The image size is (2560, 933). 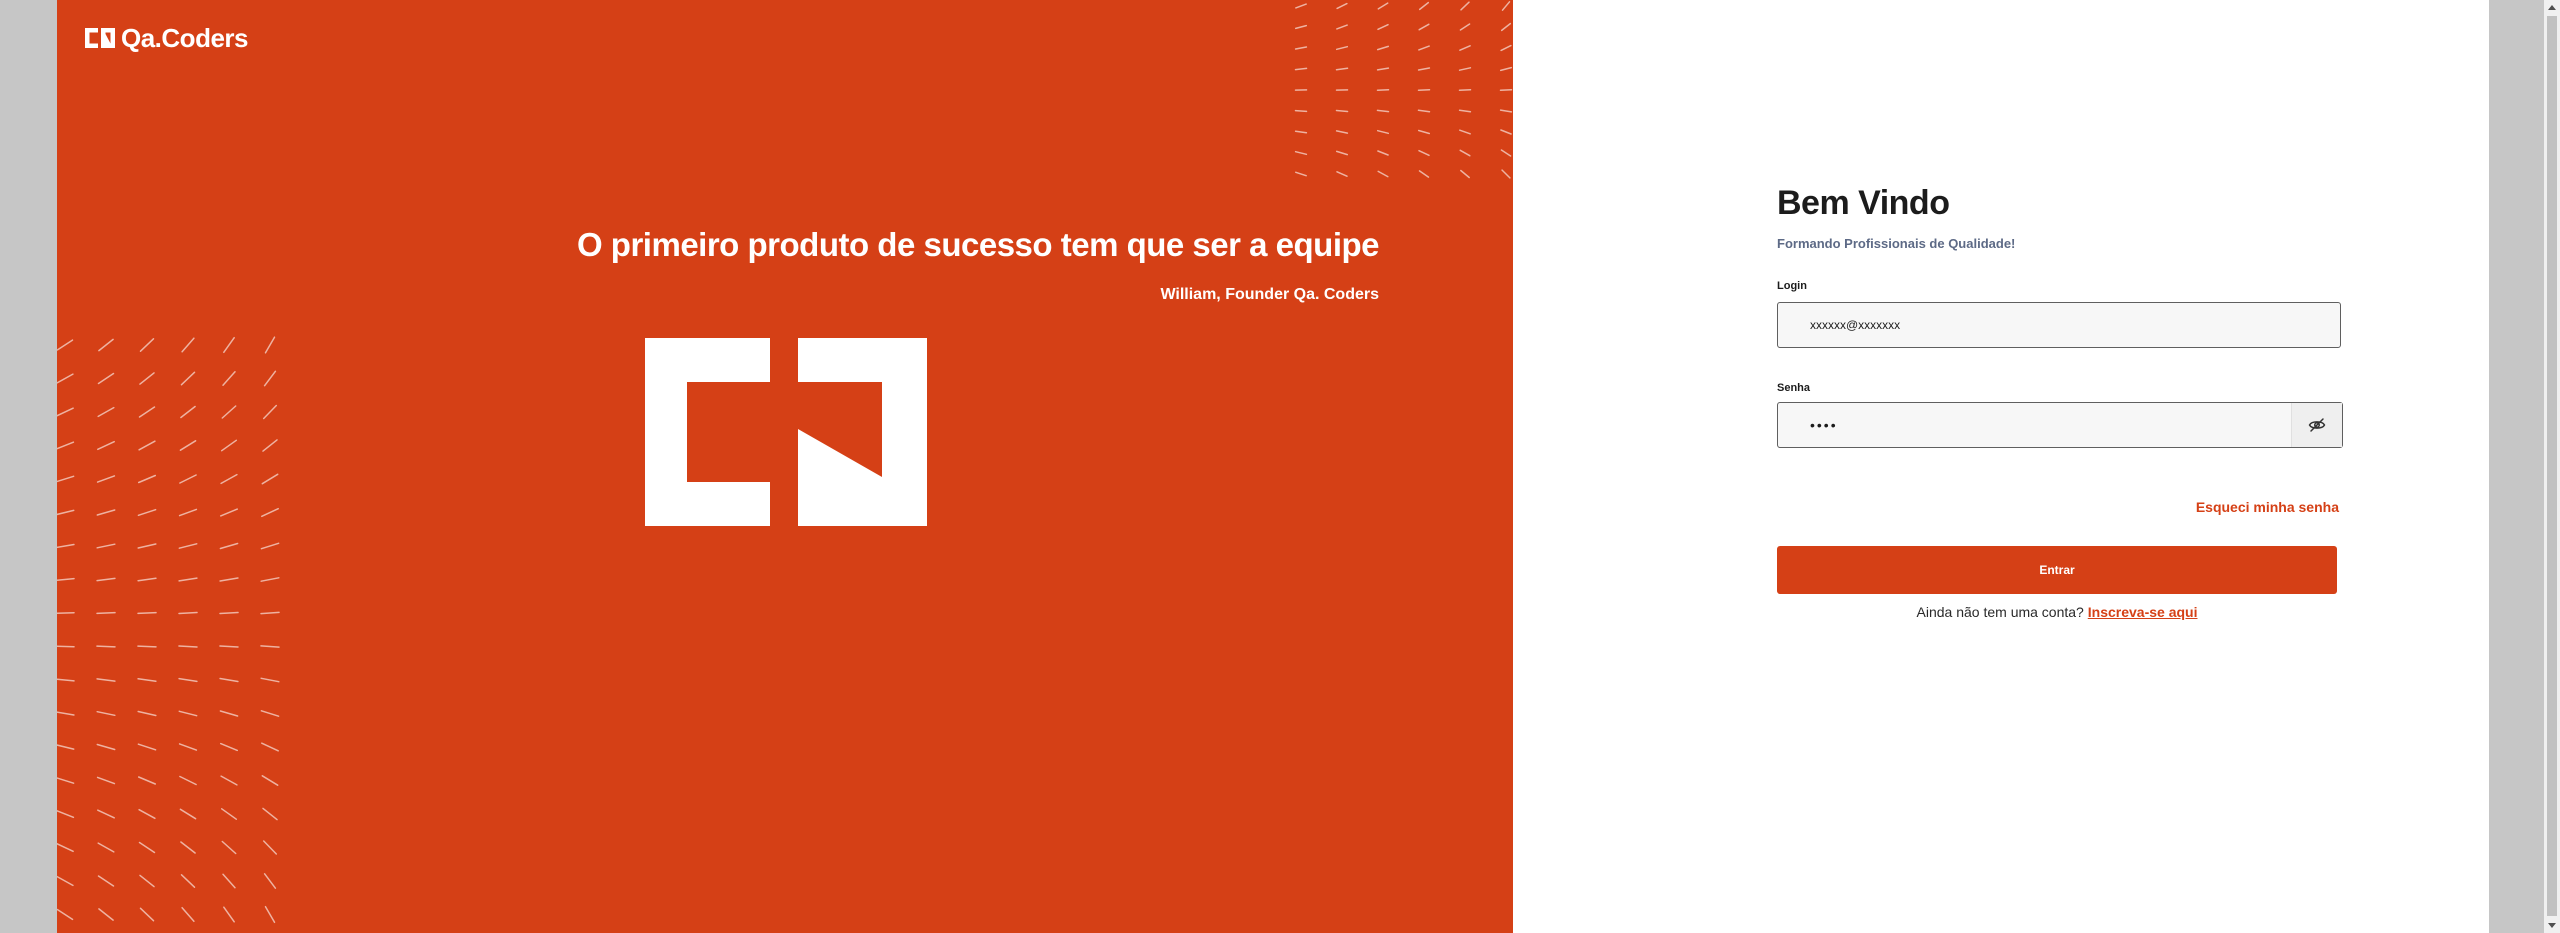 What do you see at coordinates (2552, 7) in the screenshot?
I see `scroll-up-arrow-icon` at bounding box center [2552, 7].